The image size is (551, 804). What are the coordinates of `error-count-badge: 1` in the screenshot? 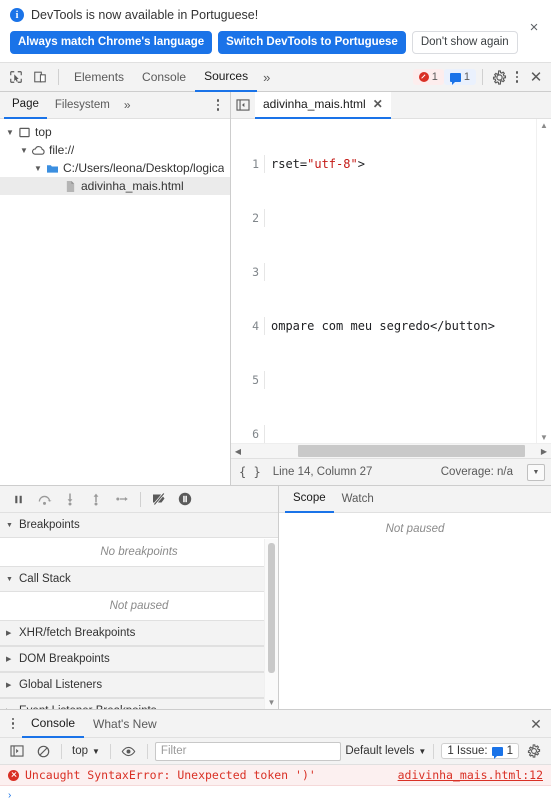 It's located at (428, 77).